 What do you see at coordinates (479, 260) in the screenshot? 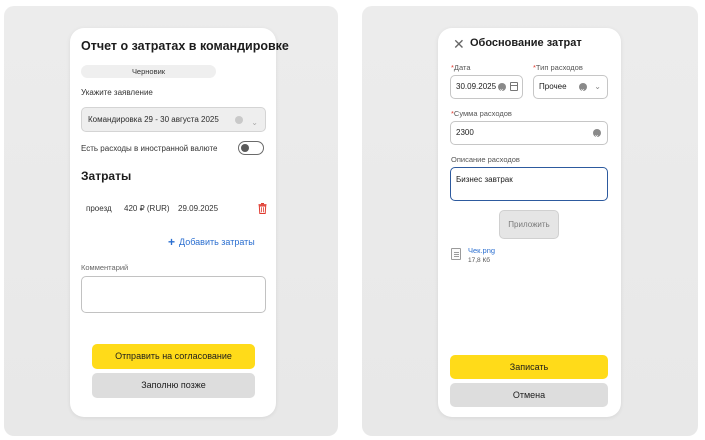
I see `attachment-size: 17,8 Кб` at bounding box center [479, 260].